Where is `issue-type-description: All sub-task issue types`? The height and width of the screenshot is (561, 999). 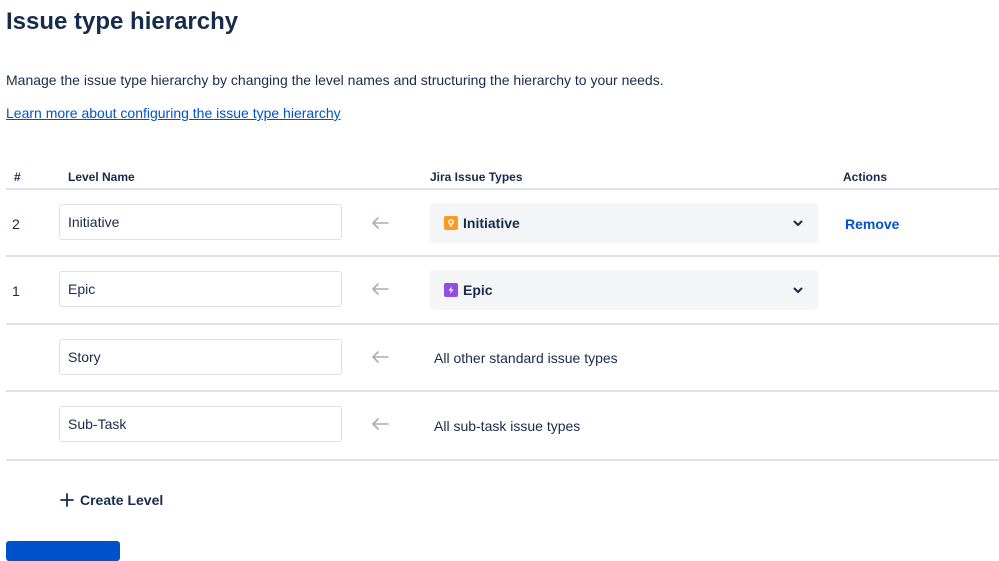
issue-type-description: All sub-task issue types is located at coordinates (507, 426).